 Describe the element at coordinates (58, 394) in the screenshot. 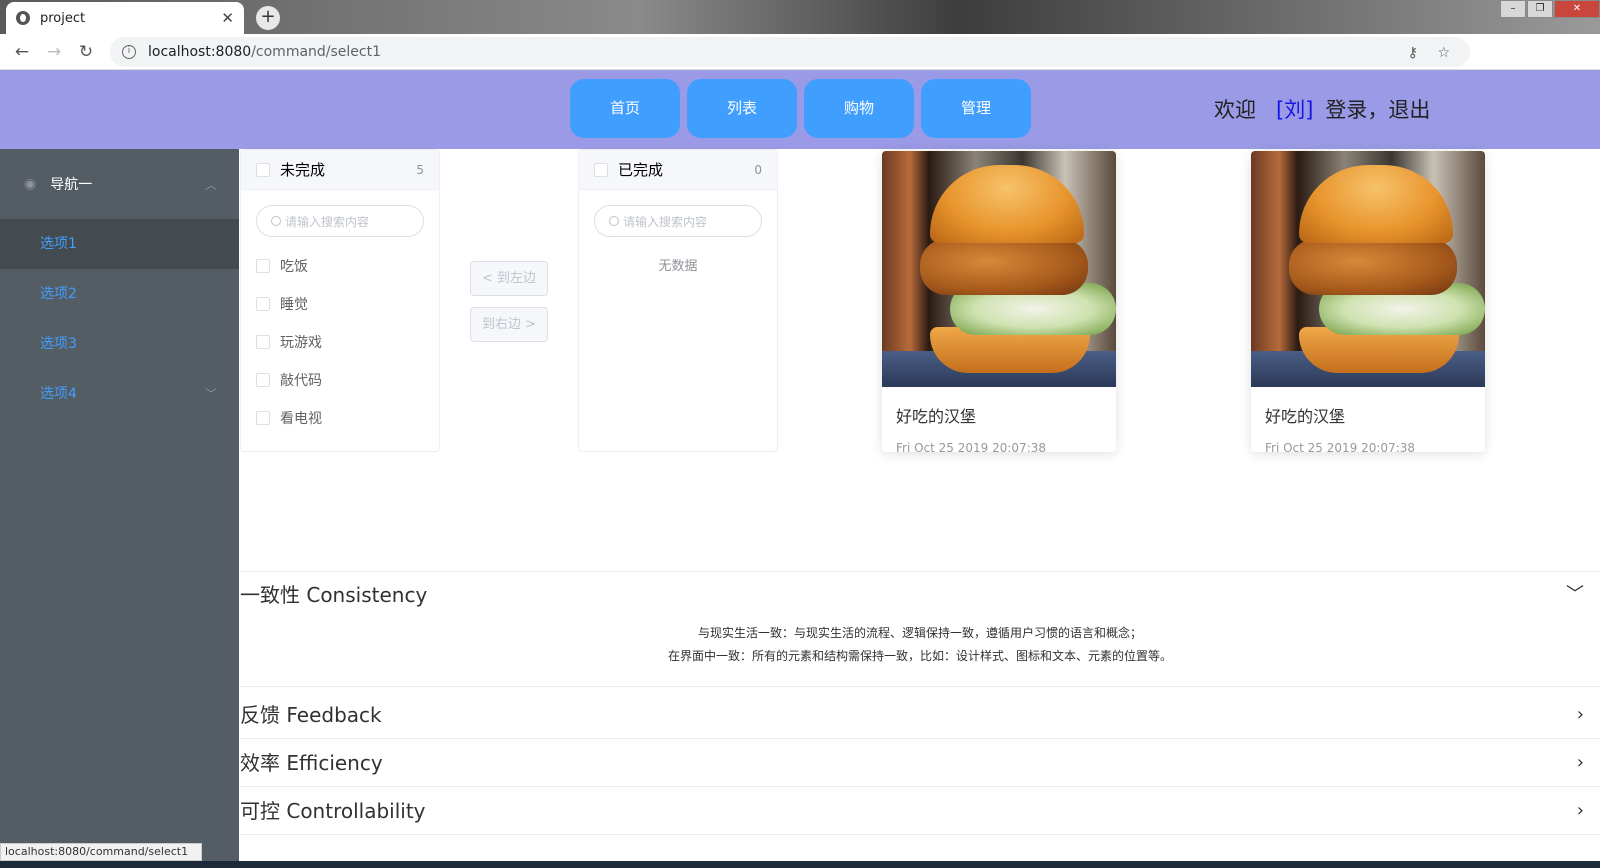

I see `sidebar-item-label: 选项4` at that location.